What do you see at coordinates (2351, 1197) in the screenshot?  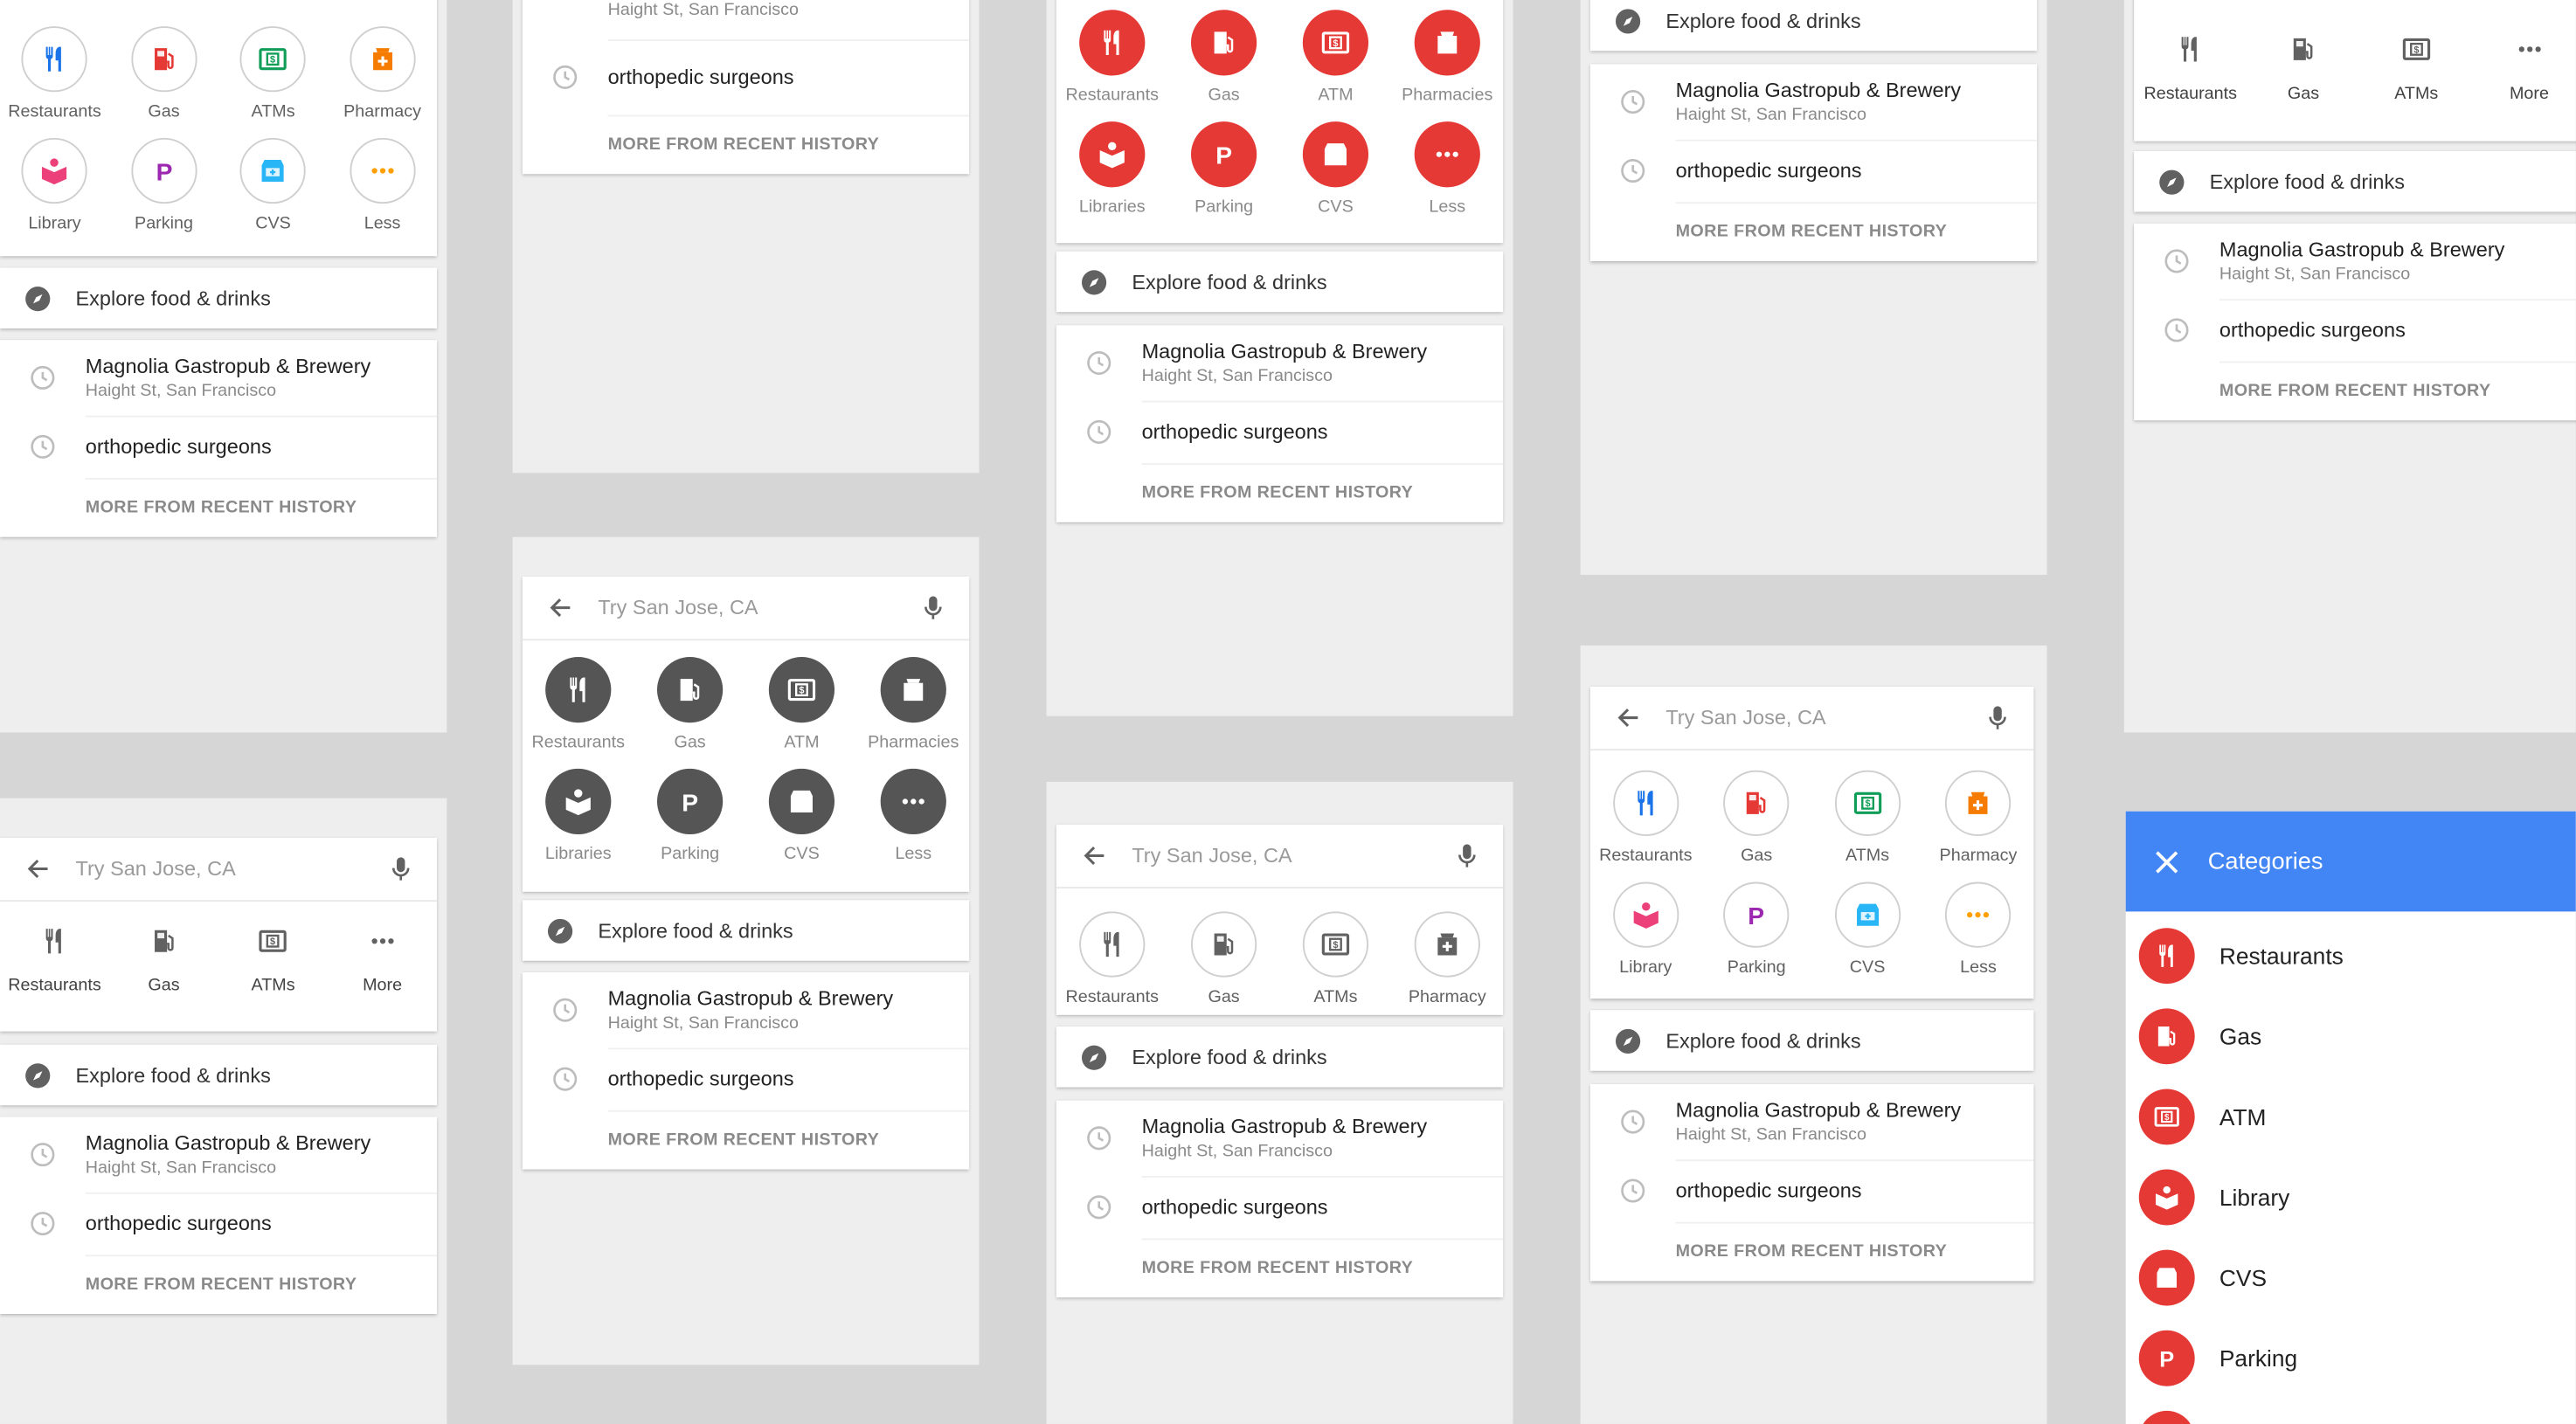 I see `categories-item-library: Library` at bounding box center [2351, 1197].